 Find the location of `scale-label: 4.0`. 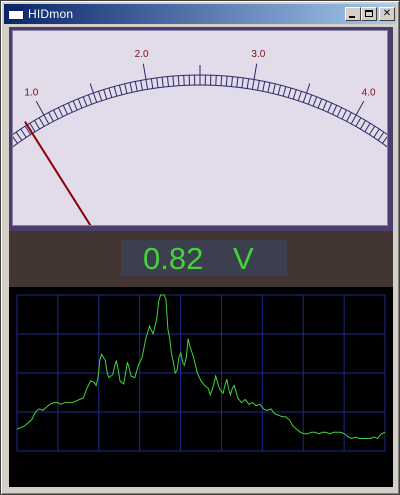

scale-label: 4.0 is located at coordinates (369, 92).